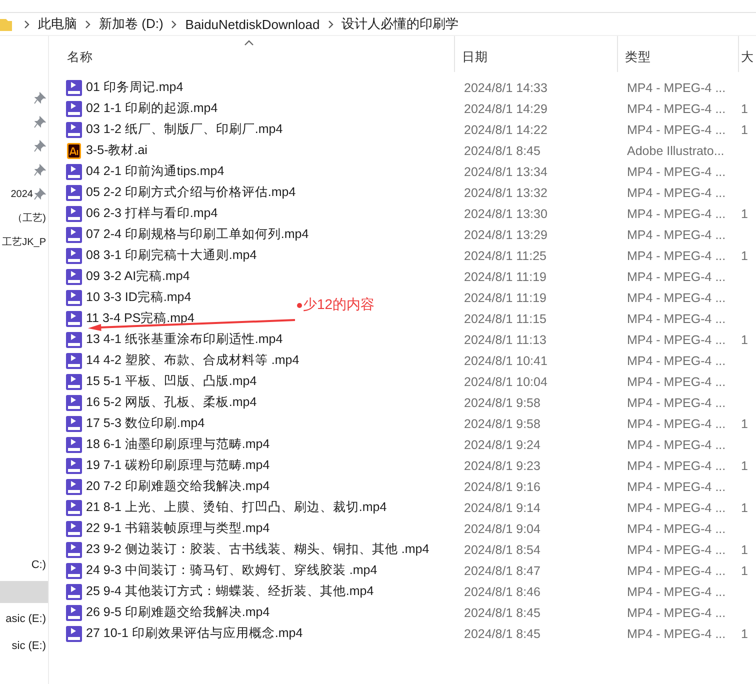 The height and width of the screenshot is (684, 756). What do you see at coordinates (184, 129) in the screenshot?
I see `file-name: 03 1-2 纸厂、制版厂、印刷厂.mp4` at bounding box center [184, 129].